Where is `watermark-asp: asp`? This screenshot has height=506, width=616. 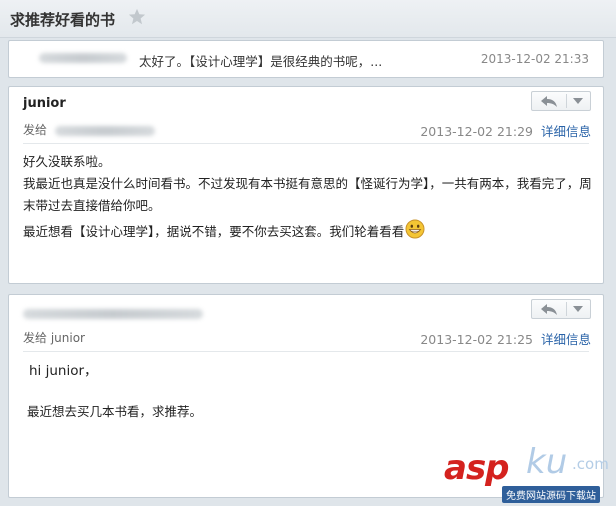
watermark-asp: asp is located at coordinates (477, 468).